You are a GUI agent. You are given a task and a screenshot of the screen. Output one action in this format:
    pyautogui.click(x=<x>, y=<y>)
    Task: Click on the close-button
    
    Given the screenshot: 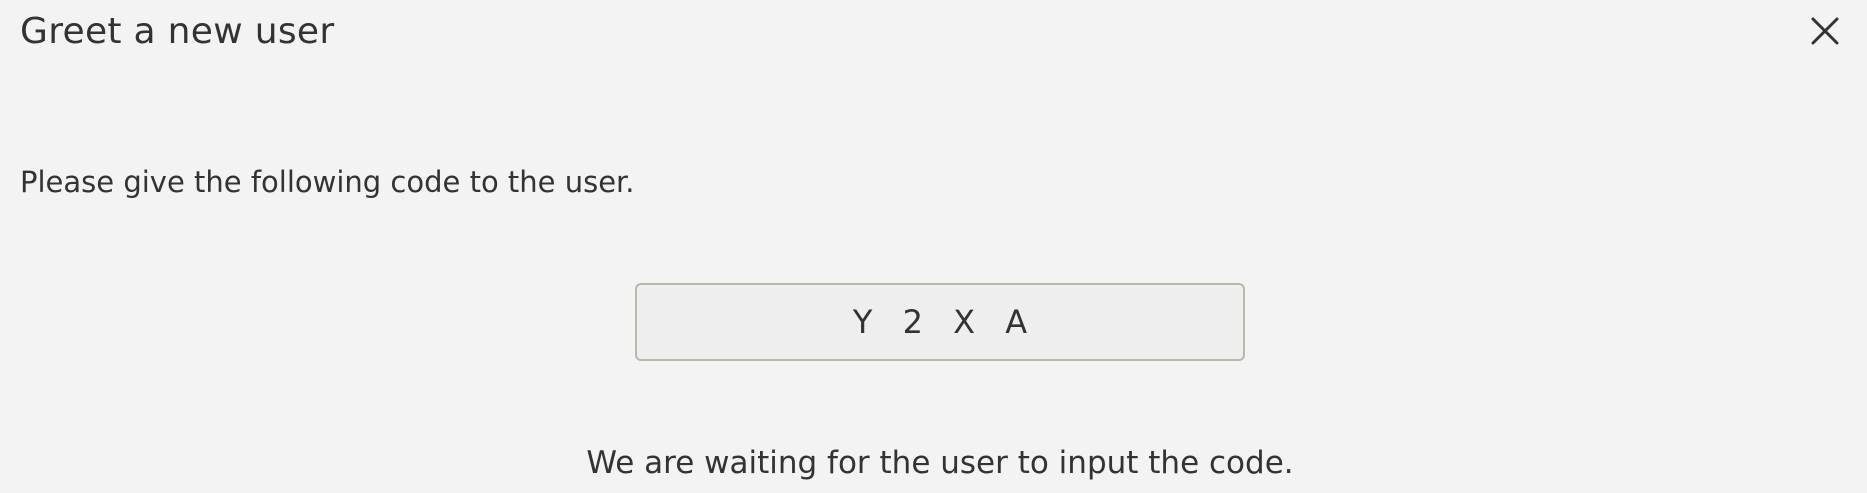 What is the action you would take?
    pyautogui.click(x=1825, y=31)
    